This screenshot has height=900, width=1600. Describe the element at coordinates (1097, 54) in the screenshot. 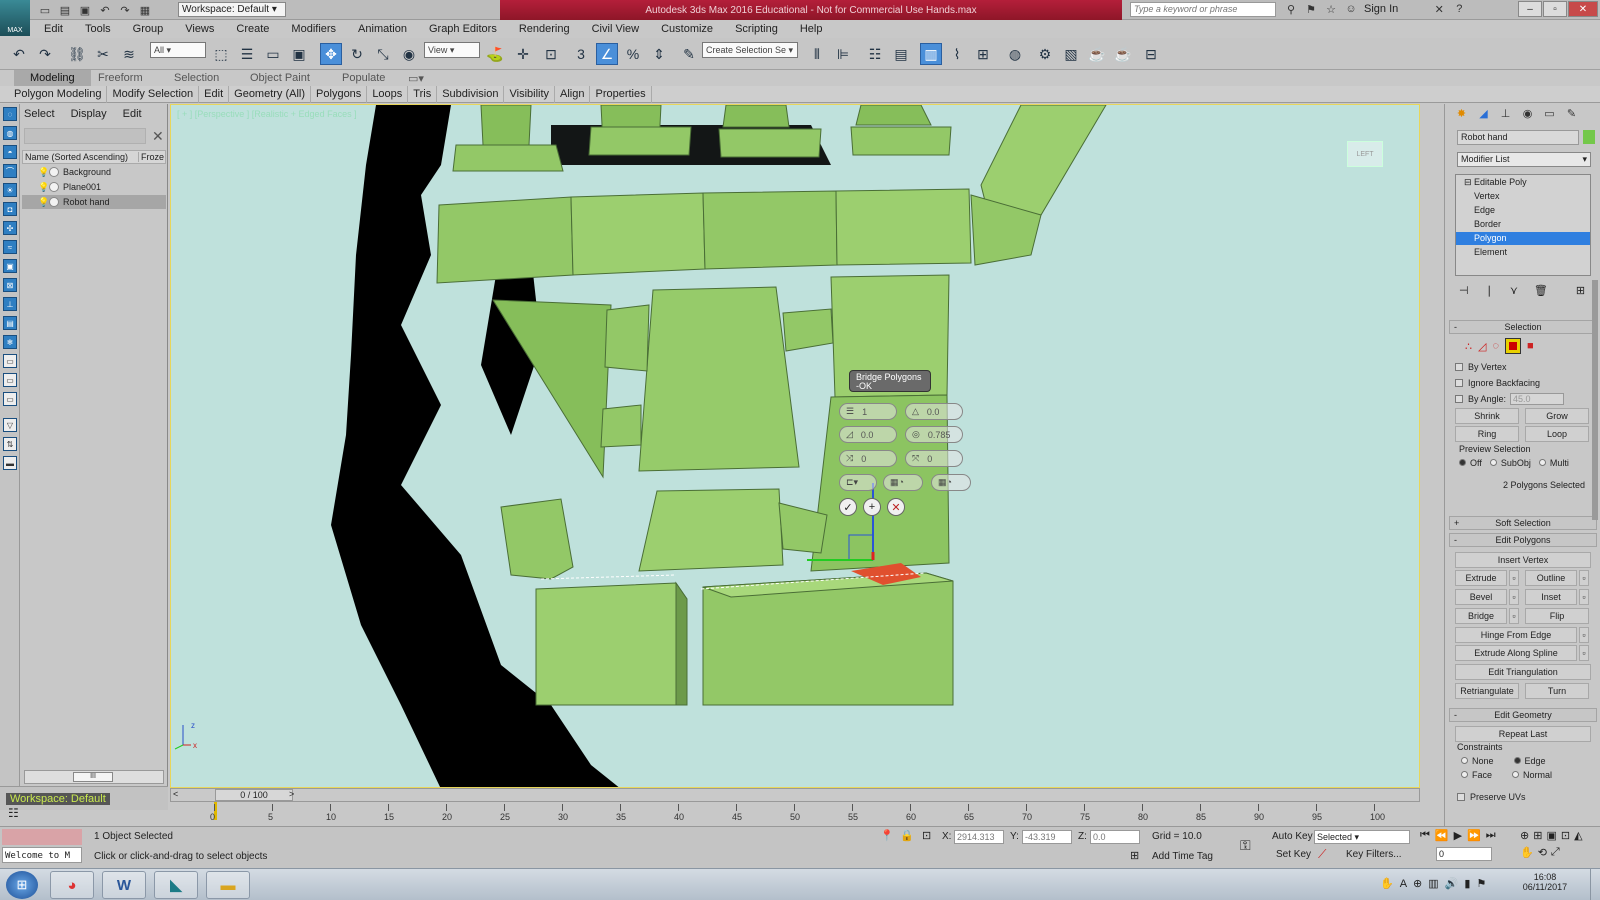

I see `render-production-icon: ☕` at that location.